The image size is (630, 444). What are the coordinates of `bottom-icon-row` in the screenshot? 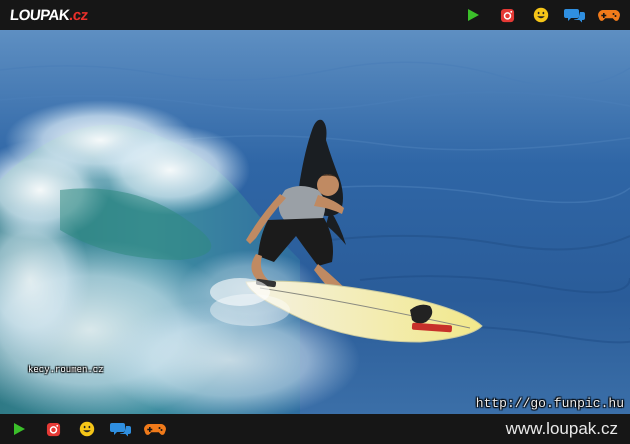 It's located at (87, 429).